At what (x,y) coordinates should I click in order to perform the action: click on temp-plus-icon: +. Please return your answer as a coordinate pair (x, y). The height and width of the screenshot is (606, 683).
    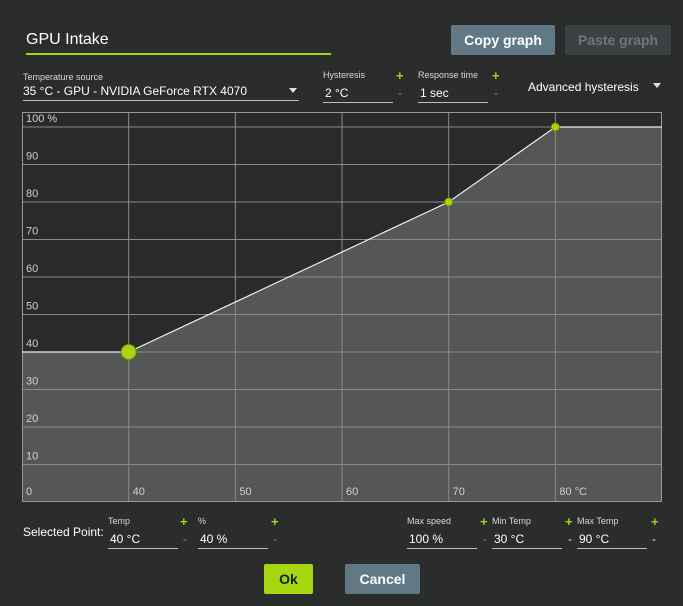
    Looking at the image, I should click on (184, 521).